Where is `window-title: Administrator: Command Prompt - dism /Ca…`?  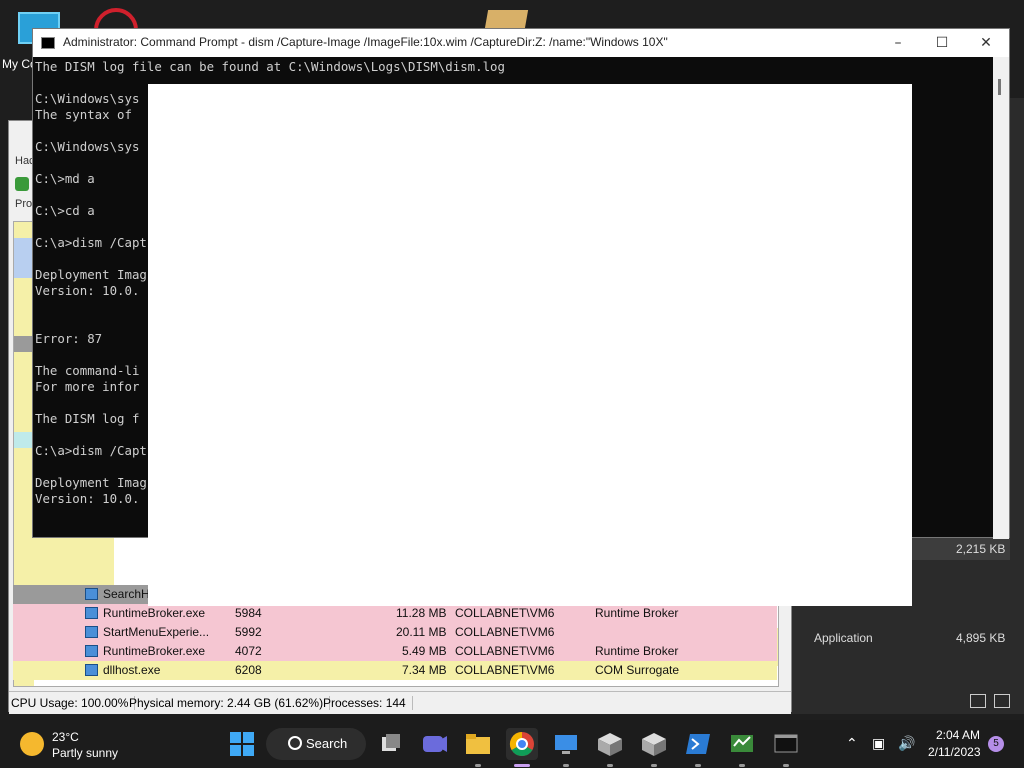
window-title: Administrator: Command Prompt - dism /Ca… is located at coordinates (365, 42).